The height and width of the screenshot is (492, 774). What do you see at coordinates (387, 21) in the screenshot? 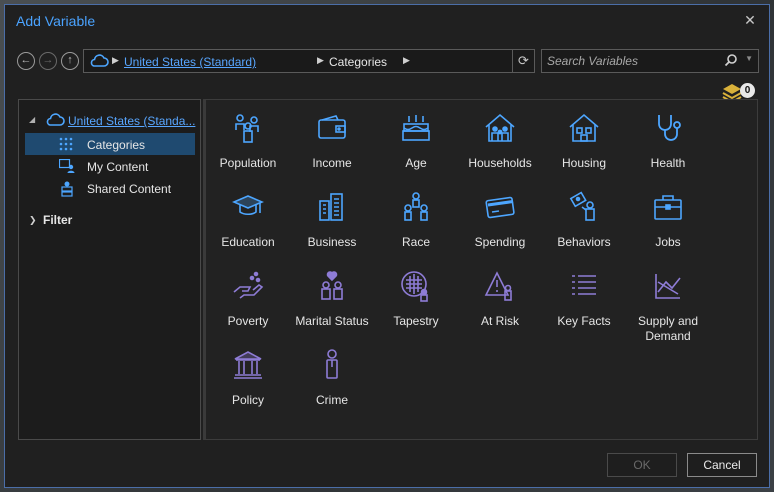
I see `title-bar: Add Variable ✕` at bounding box center [387, 21].